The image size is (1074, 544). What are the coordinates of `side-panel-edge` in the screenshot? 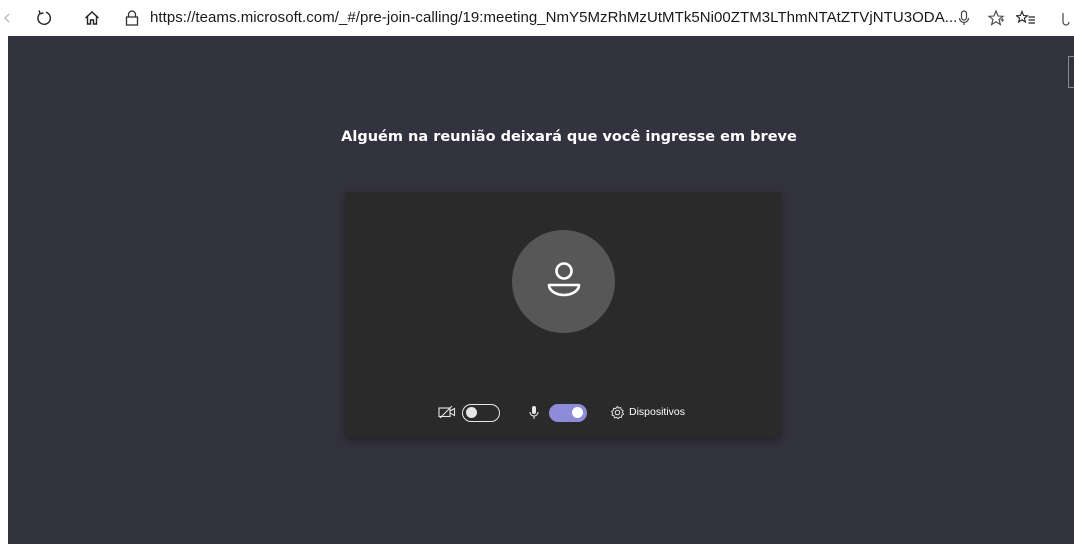 It's located at (1071, 72).